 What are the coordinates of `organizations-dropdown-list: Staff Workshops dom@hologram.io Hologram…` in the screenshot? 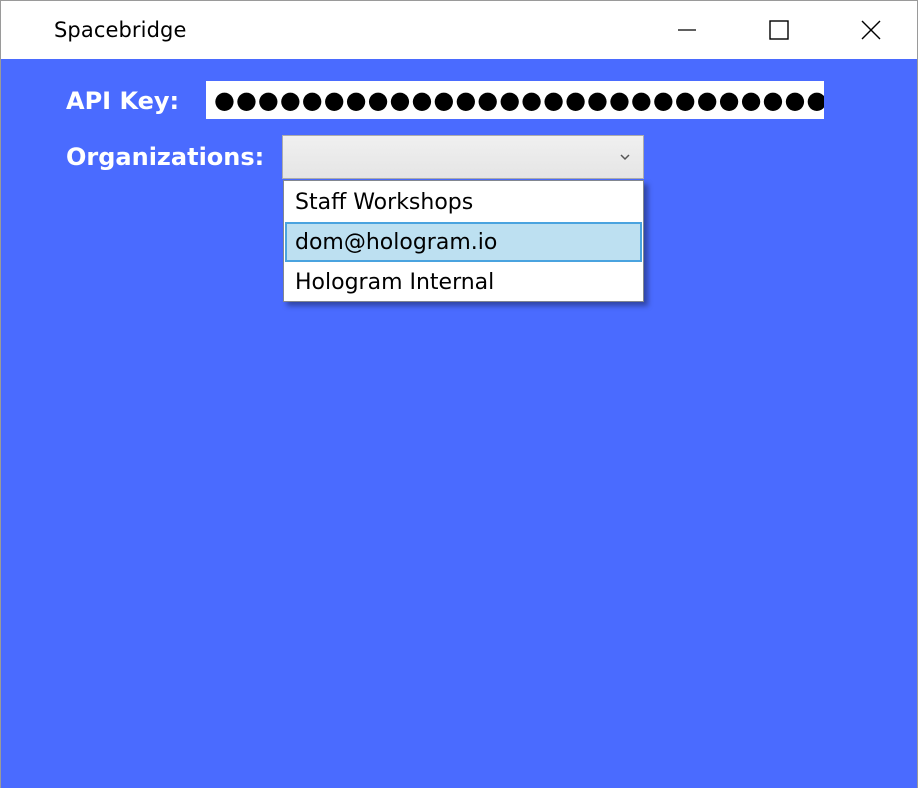 It's located at (463, 241).